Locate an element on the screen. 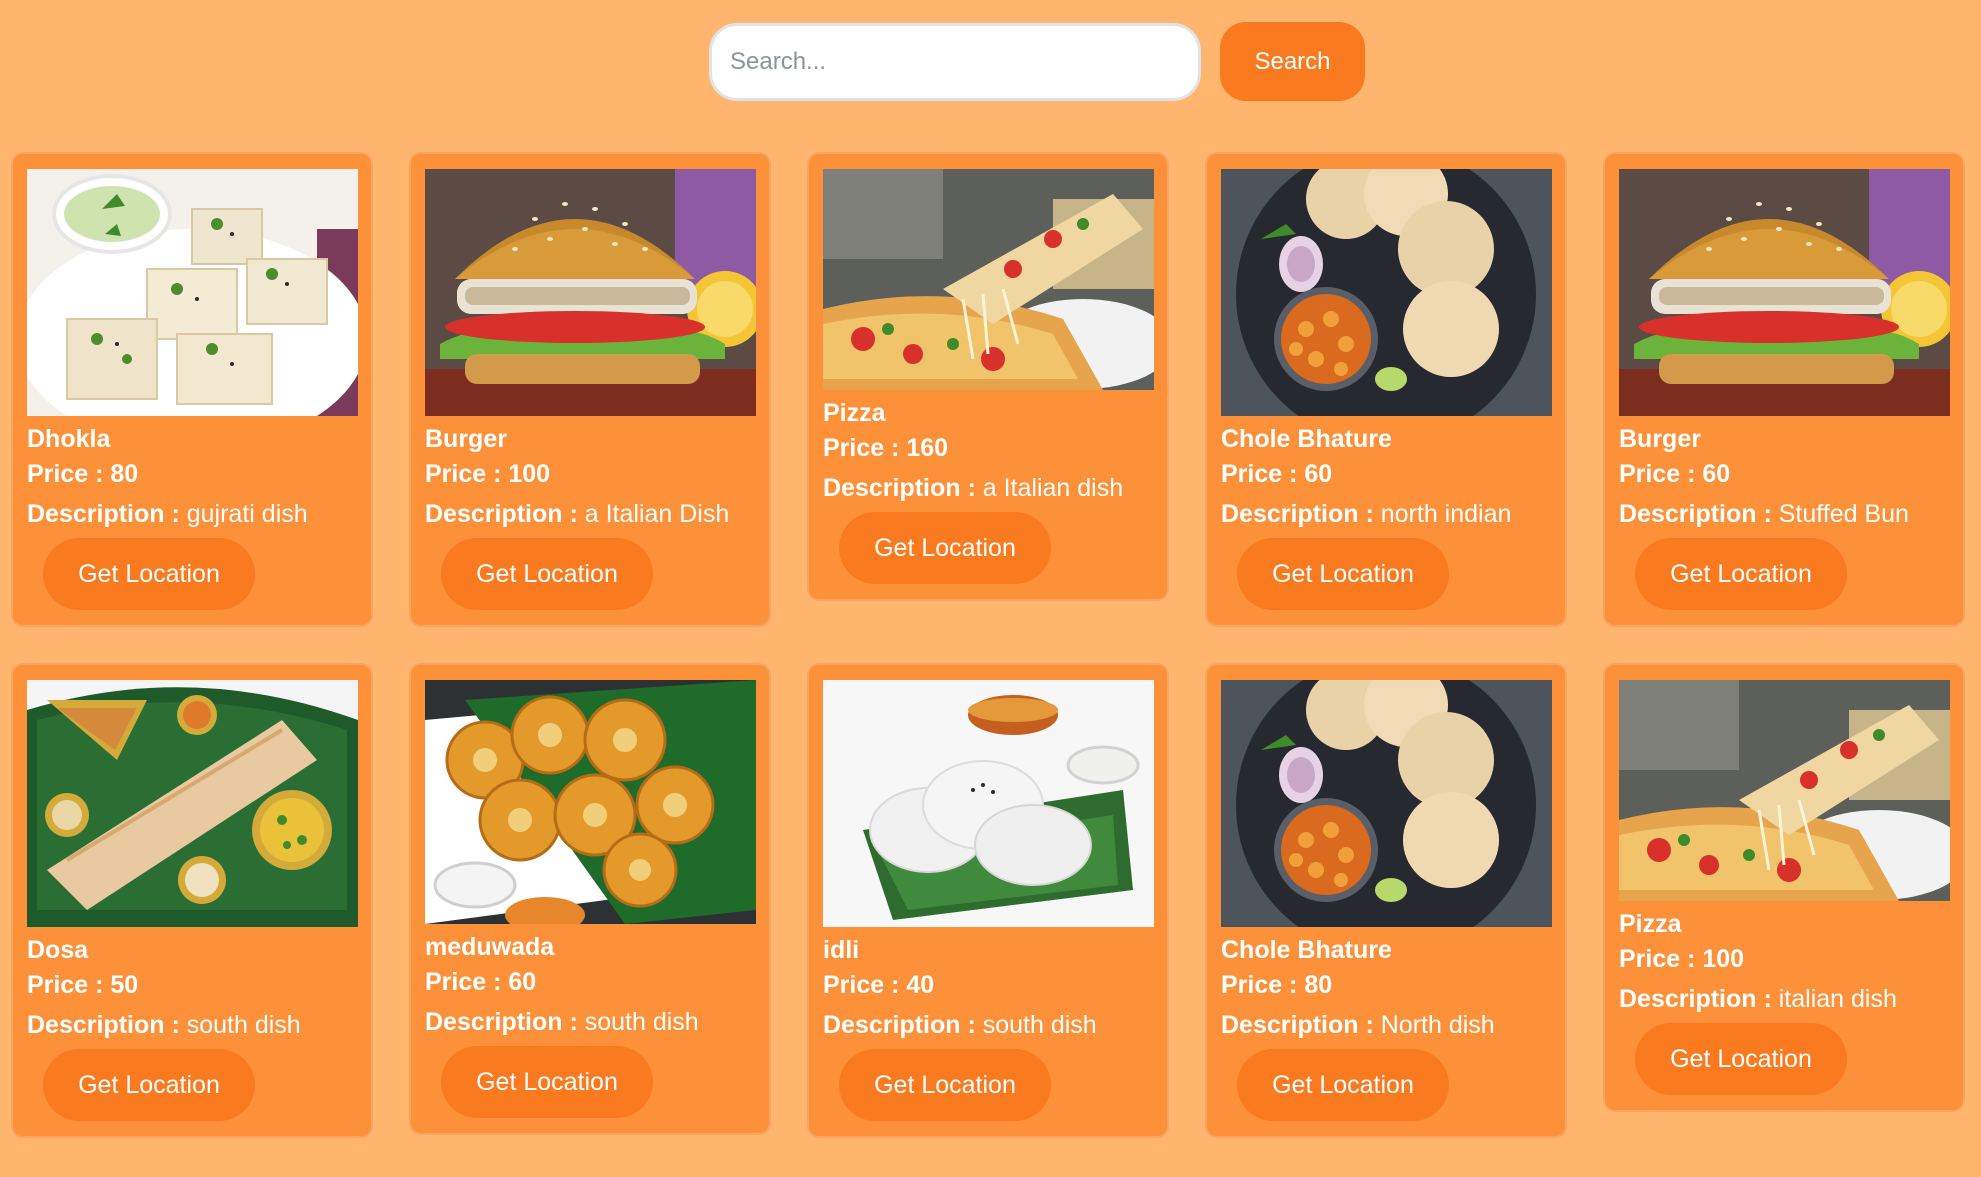 The width and height of the screenshot is (1981, 1177). dish-description: Description : a Italian Dish is located at coordinates (589, 514).